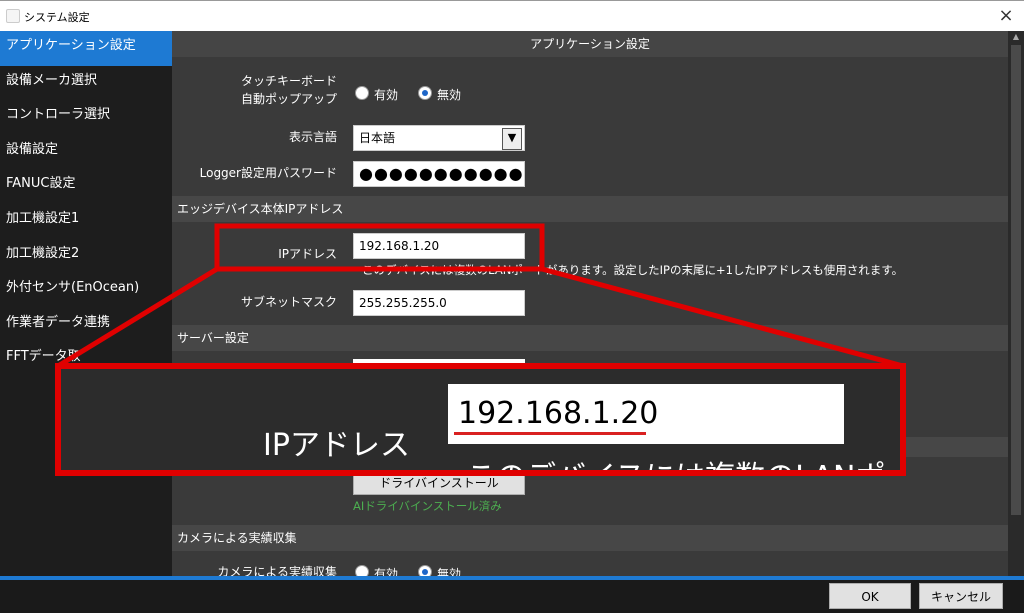  Describe the element at coordinates (425, 570) in the screenshot. I see `camera-disabled-radio` at that location.